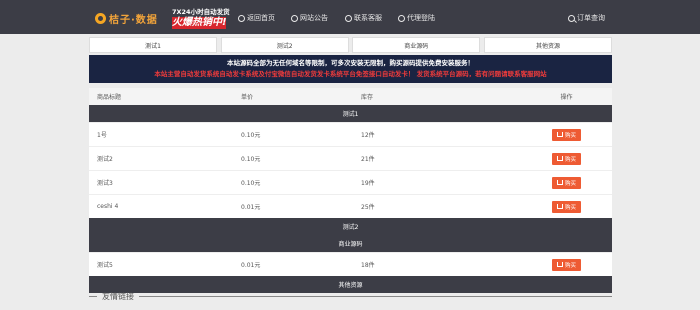  I want to click on tab-business-source: 商业源码, so click(416, 45).